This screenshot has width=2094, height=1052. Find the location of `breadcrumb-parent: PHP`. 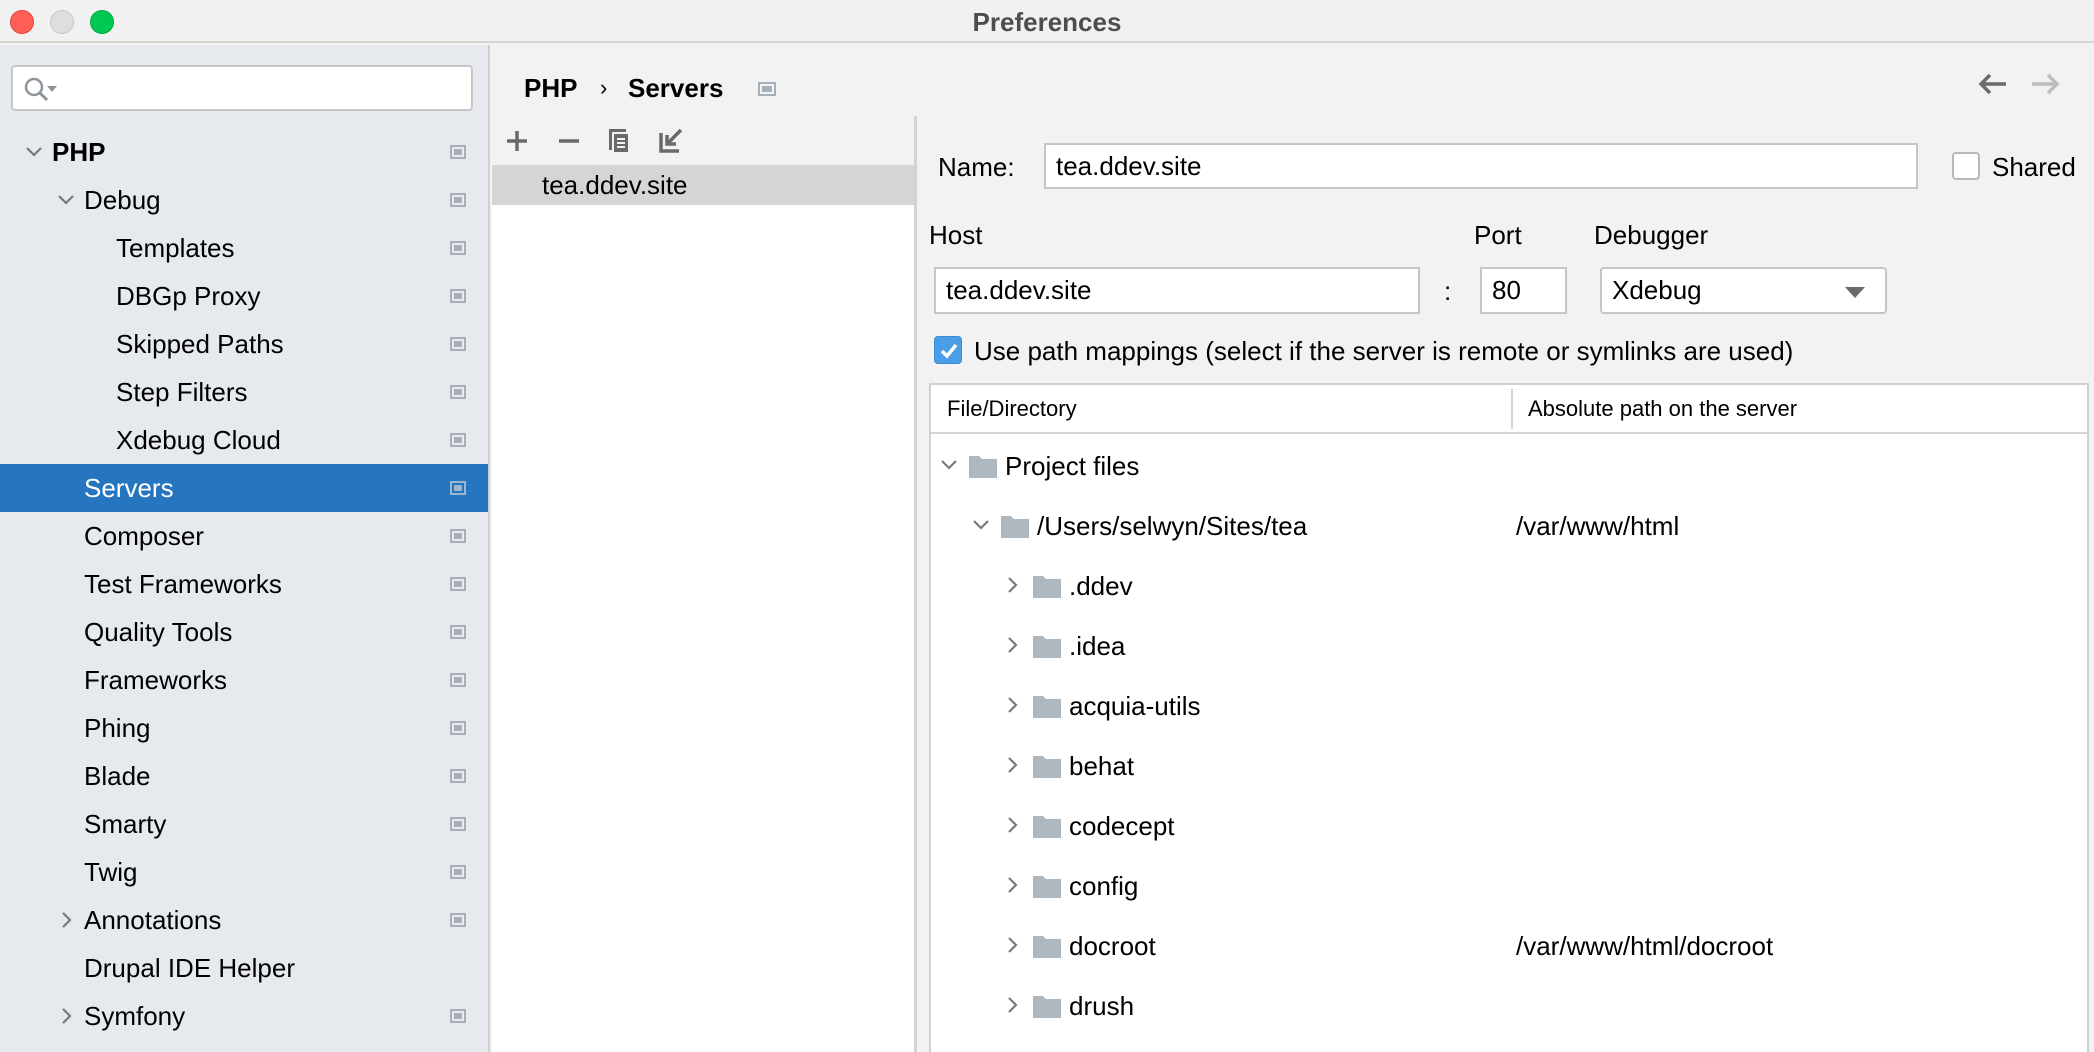

breadcrumb-parent: PHP is located at coordinates (550, 88).